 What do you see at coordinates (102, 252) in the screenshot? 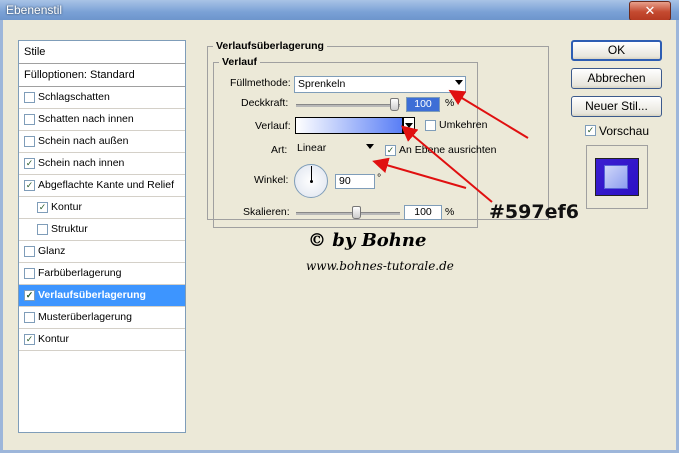
I see `sidebar-item: Glanz` at bounding box center [102, 252].